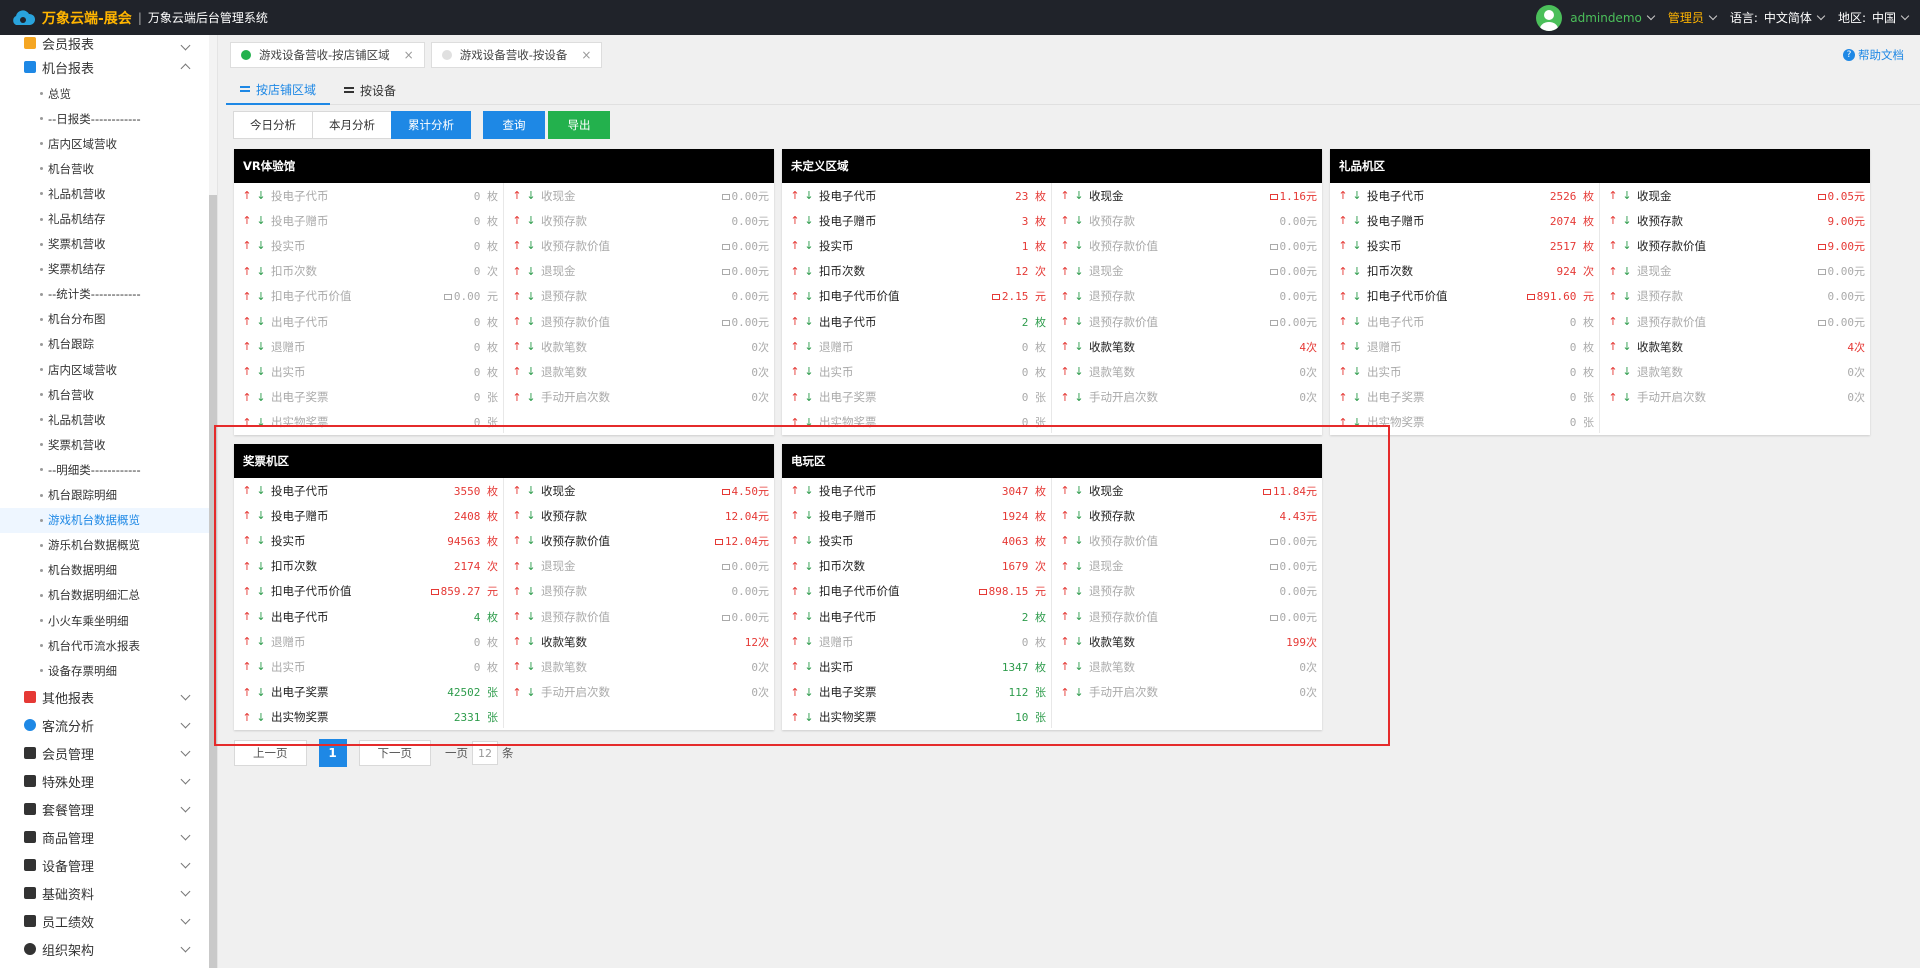 This screenshot has height=968, width=1920. I want to click on metric-row: ↑ ↓ 投电子赠币 0 枚, so click(368, 220).